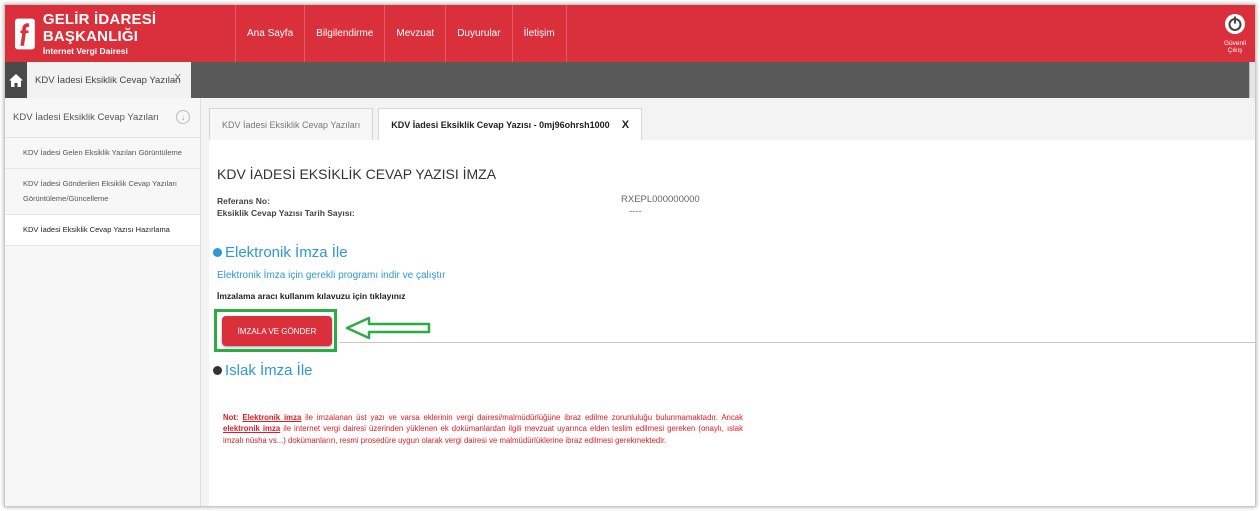 The image size is (1260, 511). I want to click on sidebar-header: KDV İadesi Eksiklik Cevap Yazıları ↓, so click(102, 118).